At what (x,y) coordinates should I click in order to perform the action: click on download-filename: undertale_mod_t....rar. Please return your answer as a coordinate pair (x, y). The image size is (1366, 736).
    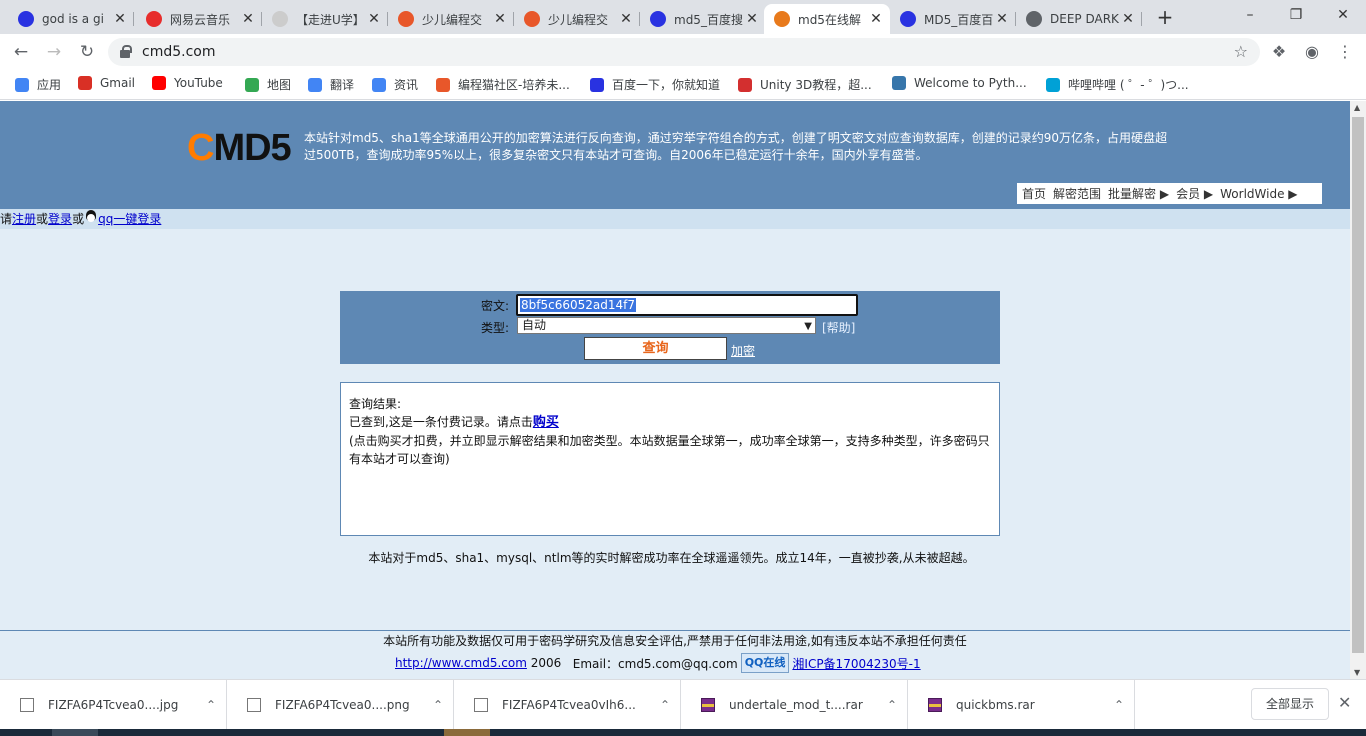
    Looking at the image, I should click on (796, 705).